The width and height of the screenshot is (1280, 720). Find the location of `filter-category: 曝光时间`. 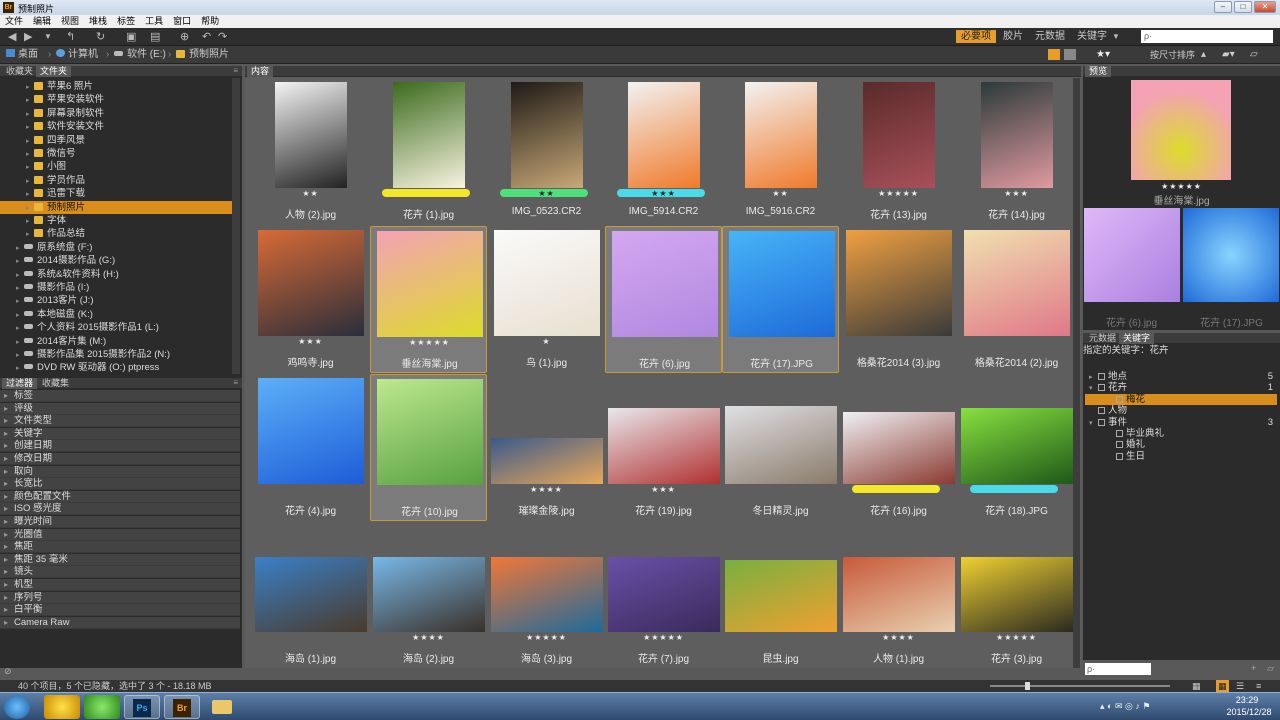

filter-category: 曝光时间 is located at coordinates (120, 522).